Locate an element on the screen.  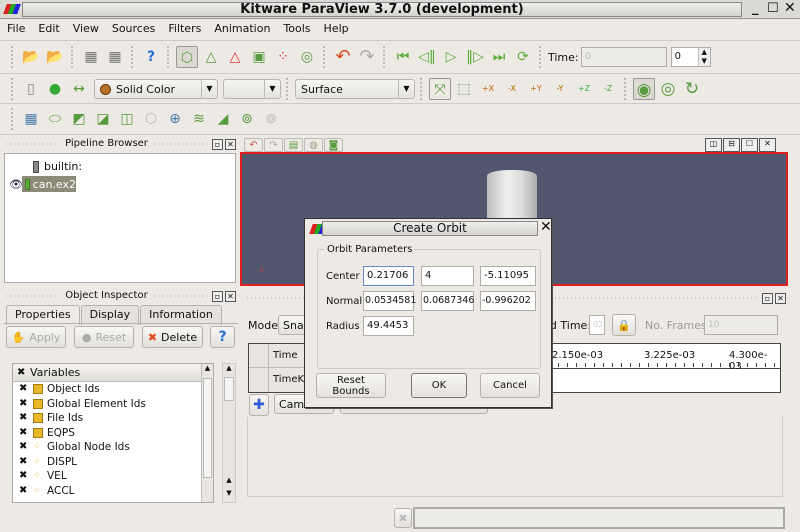
variable-item: ✖ EQPS is located at coordinates (113, 433).